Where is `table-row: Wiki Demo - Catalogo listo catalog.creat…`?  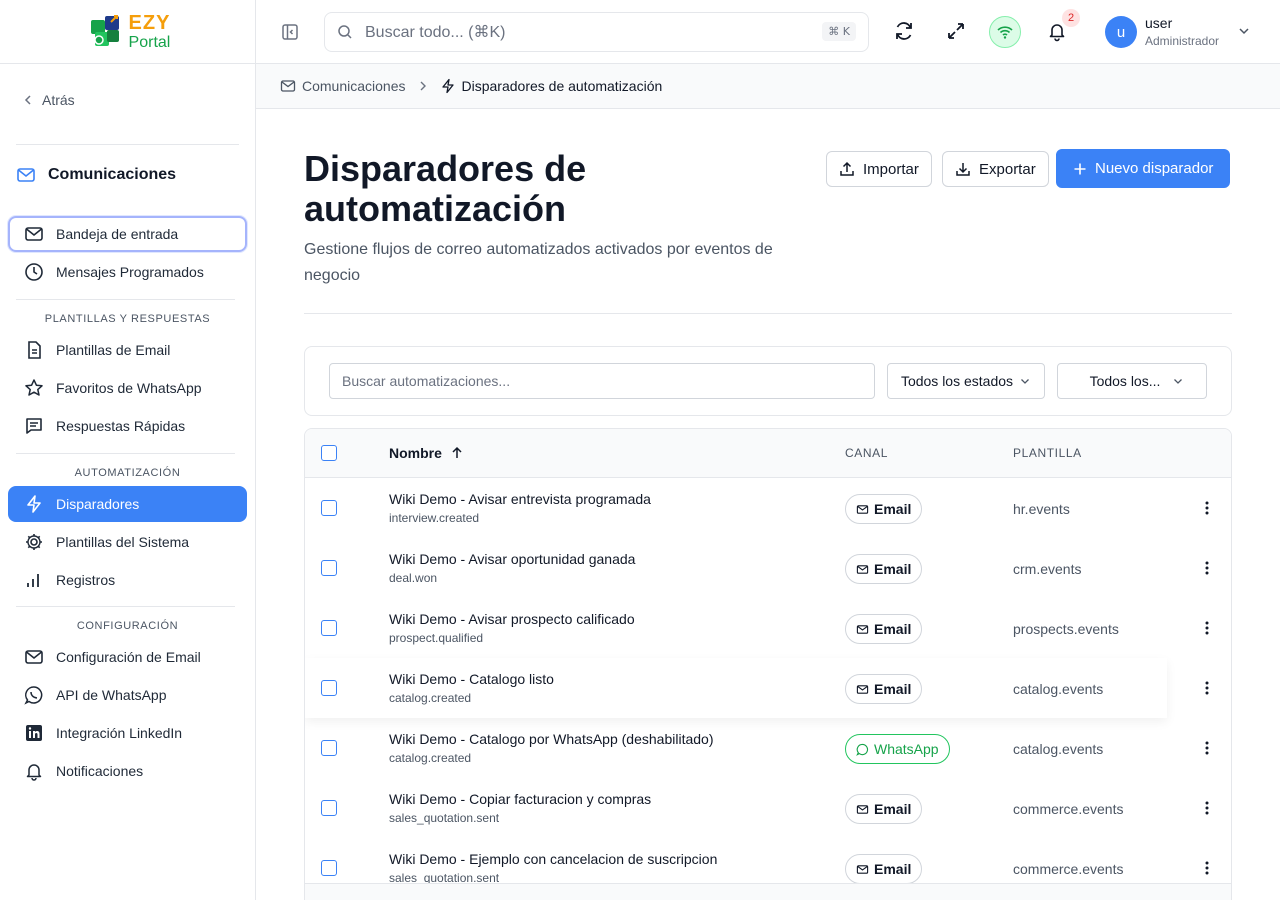 table-row: Wiki Demo - Catalogo listo catalog.creat… is located at coordinates (736, 688).